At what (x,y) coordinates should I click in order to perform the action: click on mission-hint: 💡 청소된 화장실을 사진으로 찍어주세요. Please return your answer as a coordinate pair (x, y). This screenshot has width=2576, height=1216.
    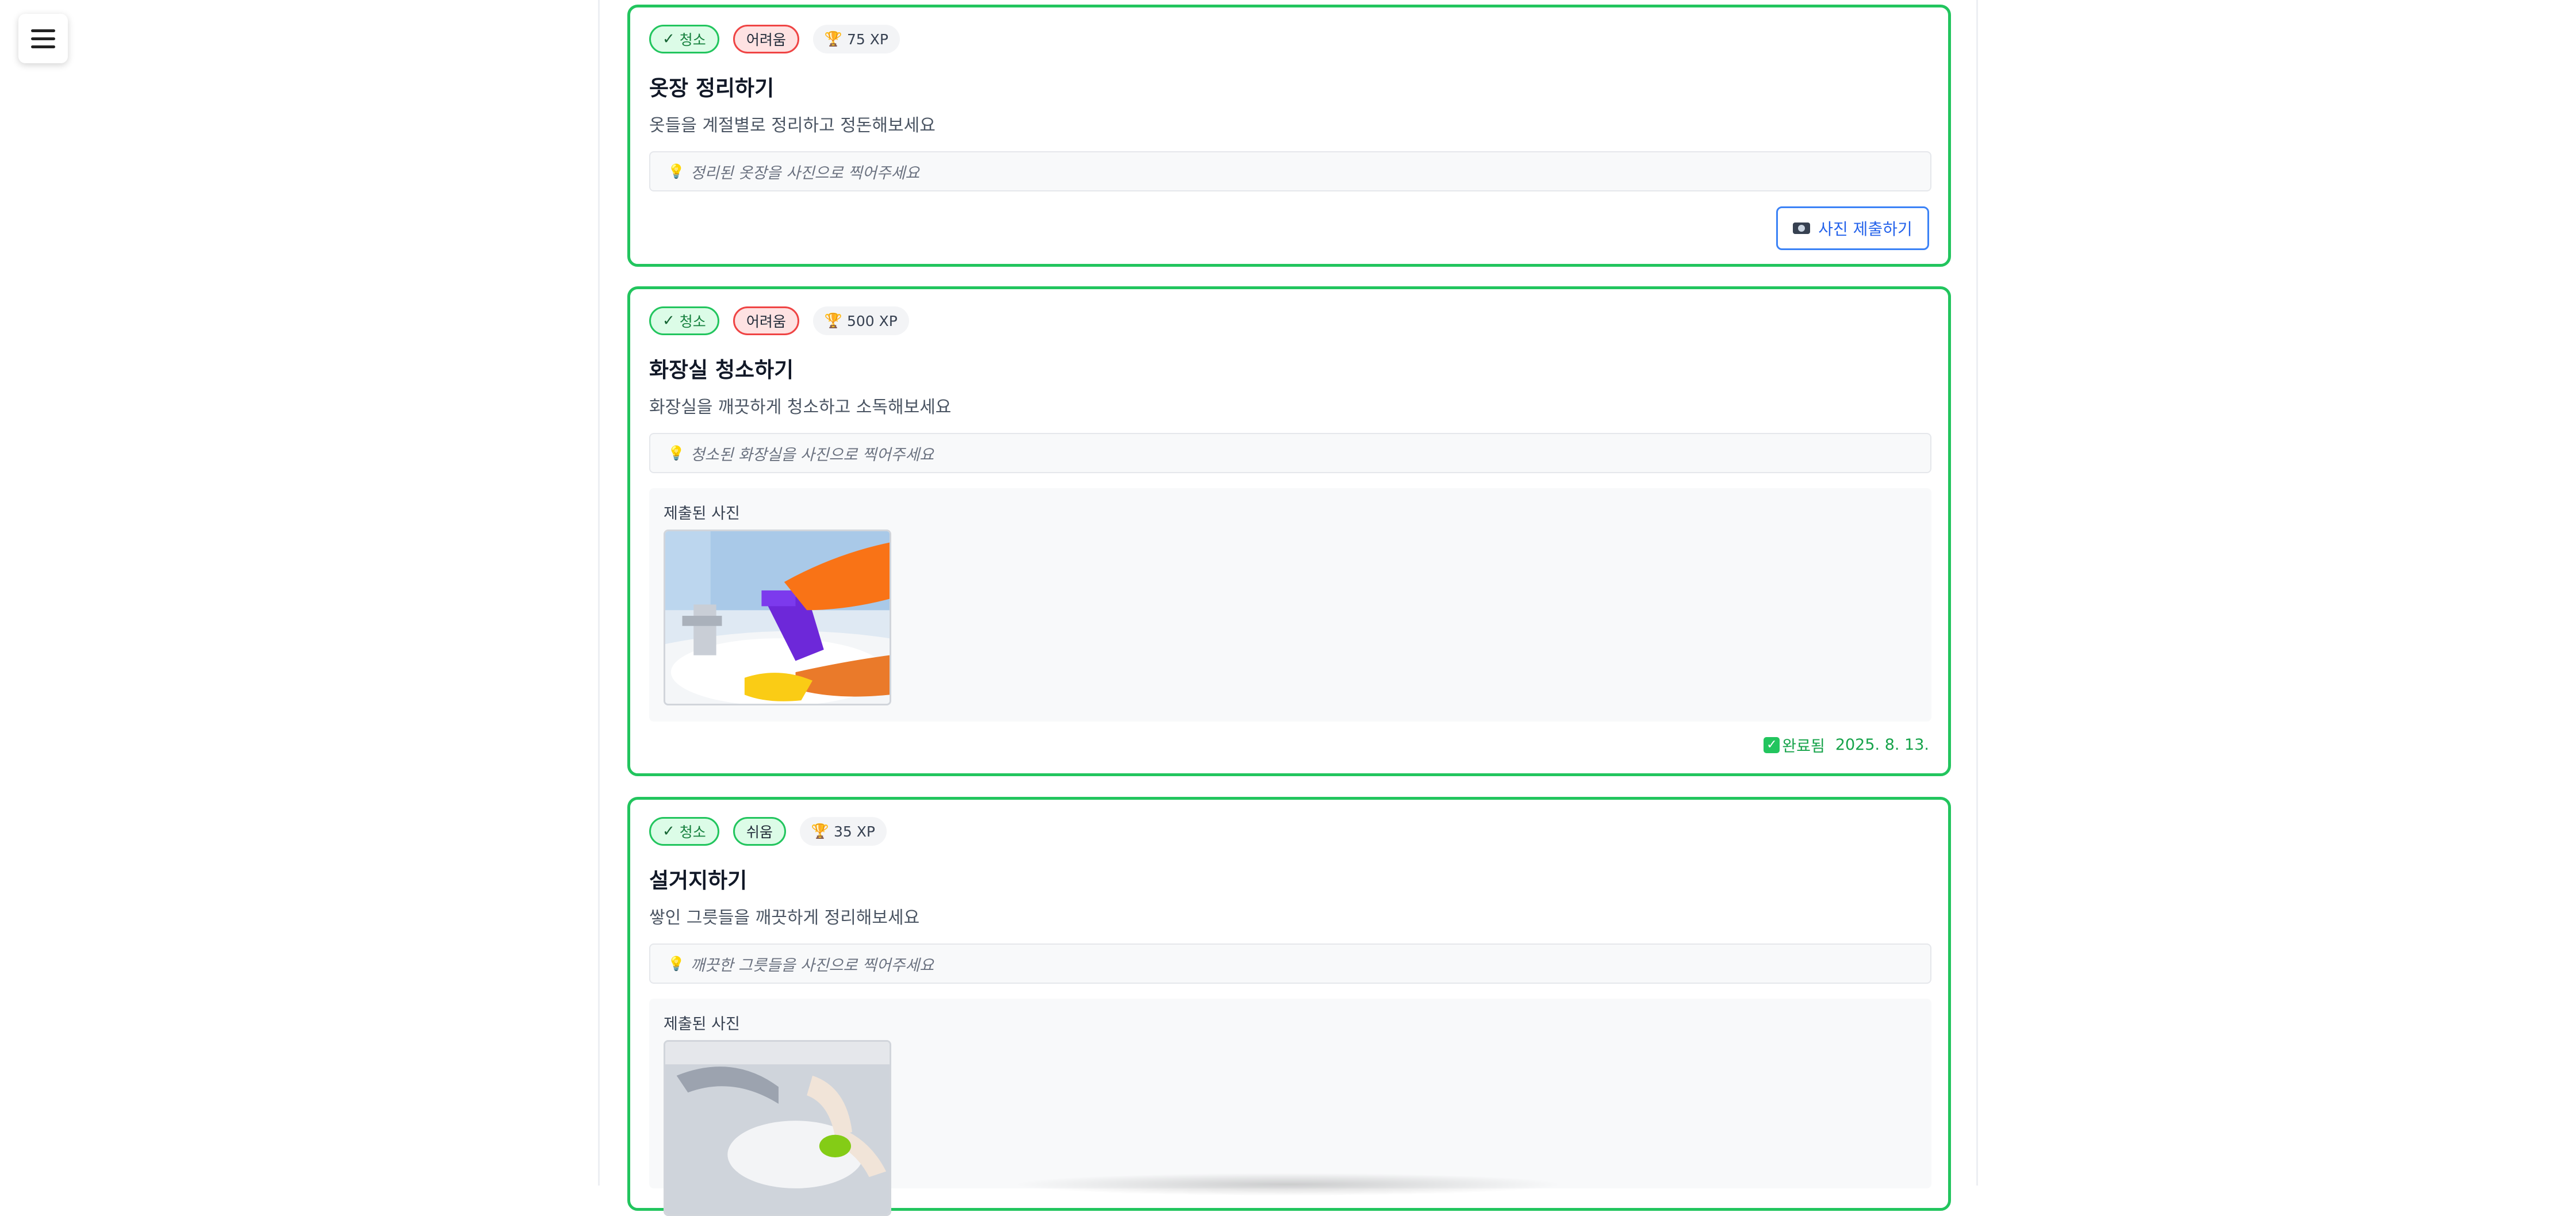
    Looking at the image, I should click on (1290, 453).